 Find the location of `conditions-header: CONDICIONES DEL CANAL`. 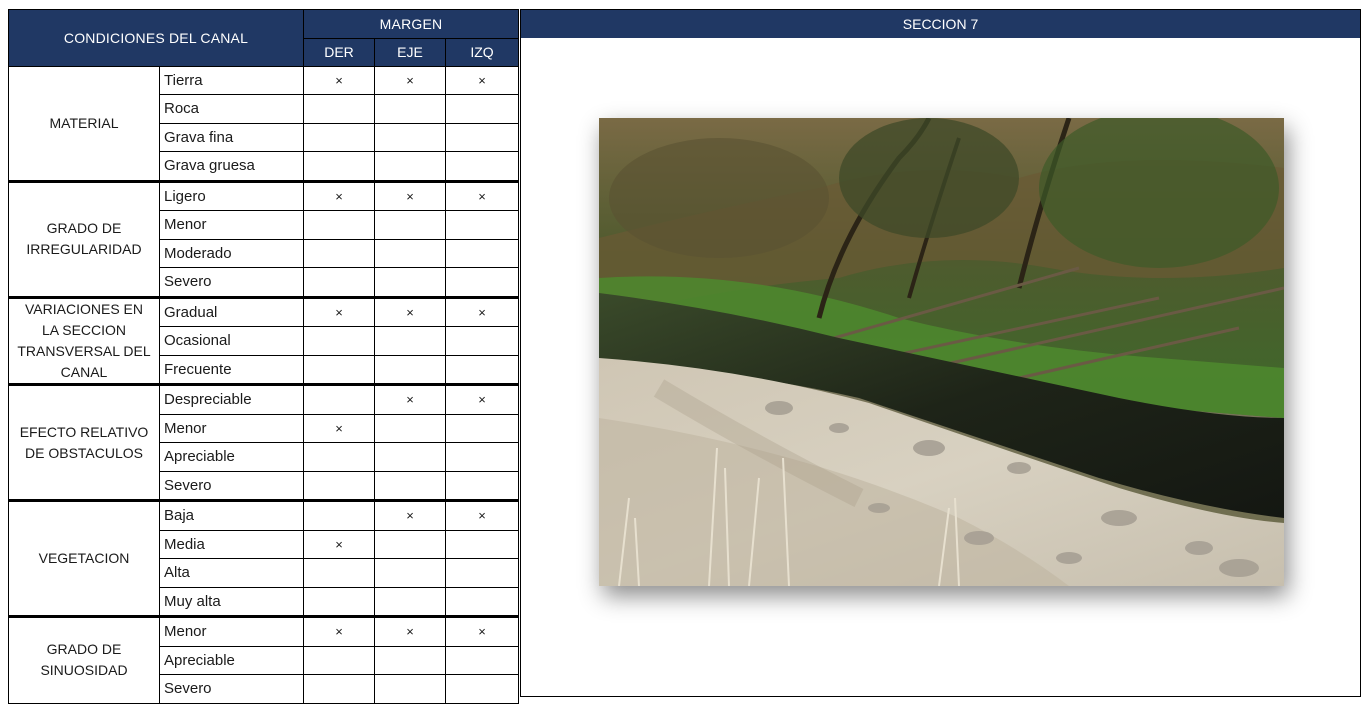

conditions-header: CONDICIONES DEL CANAL is located at coordinates (156, 38).